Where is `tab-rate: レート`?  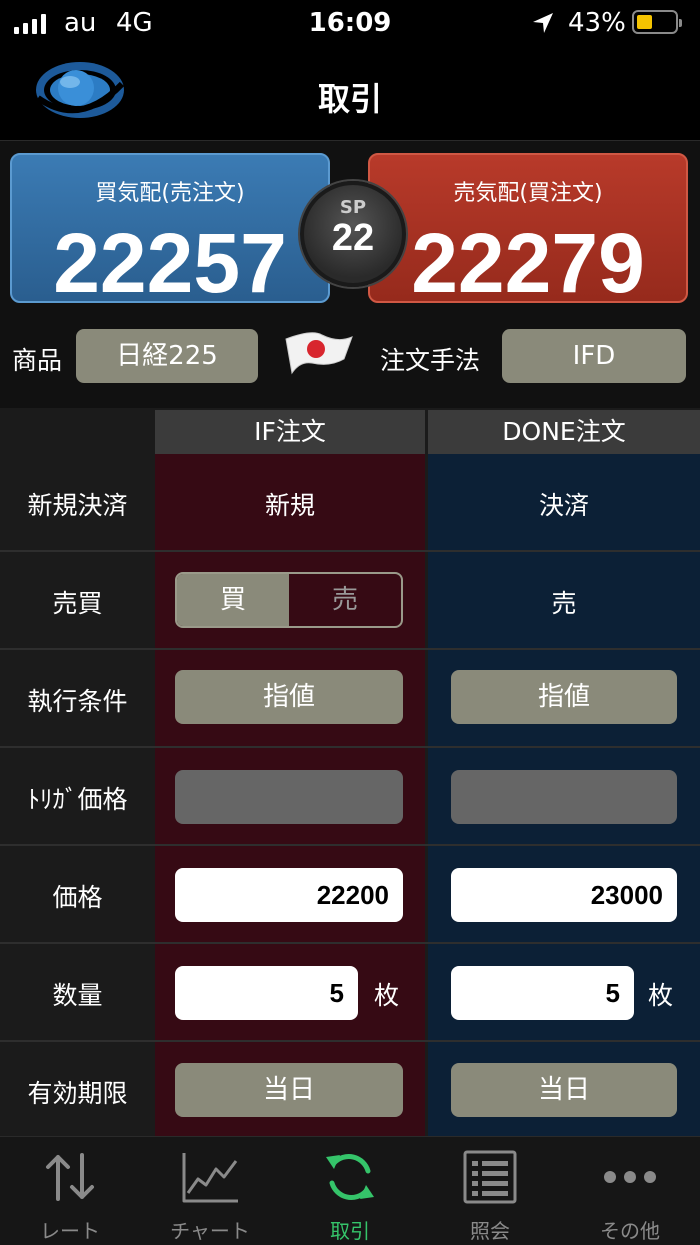 tab-rate: レート is located at coordinates (70, 1191).